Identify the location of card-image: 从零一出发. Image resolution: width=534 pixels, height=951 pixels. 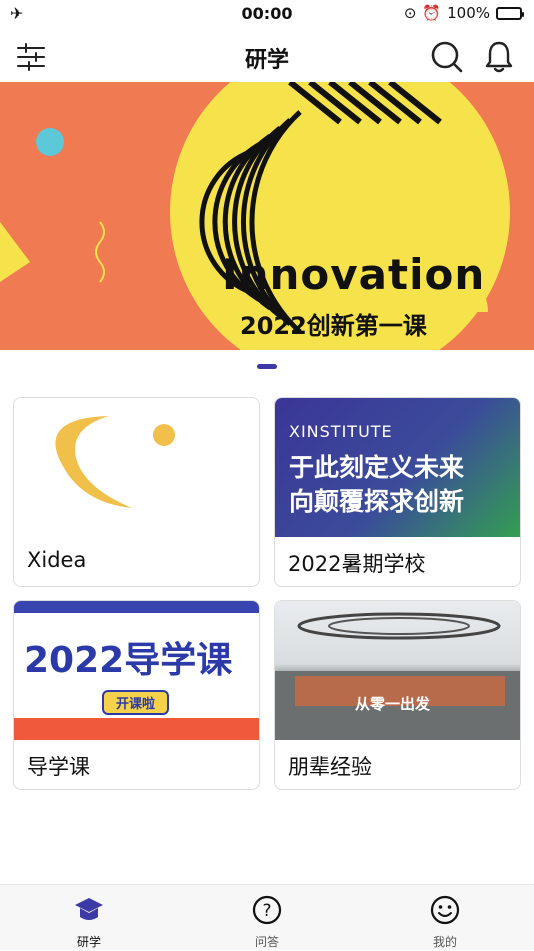
(397, 670).